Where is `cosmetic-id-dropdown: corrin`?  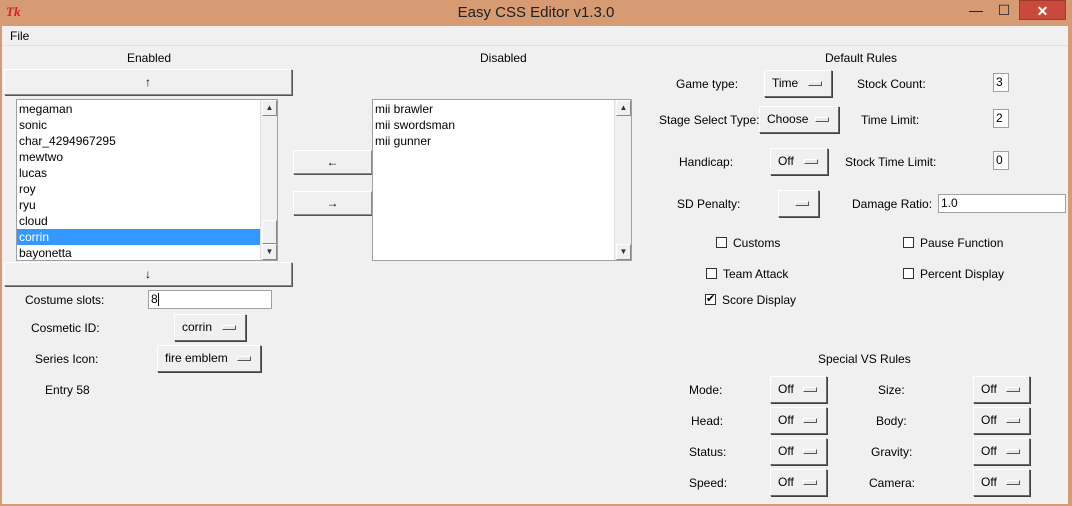 cosmetic-id-dropdown: corrin is located at coordinates (210, 327).